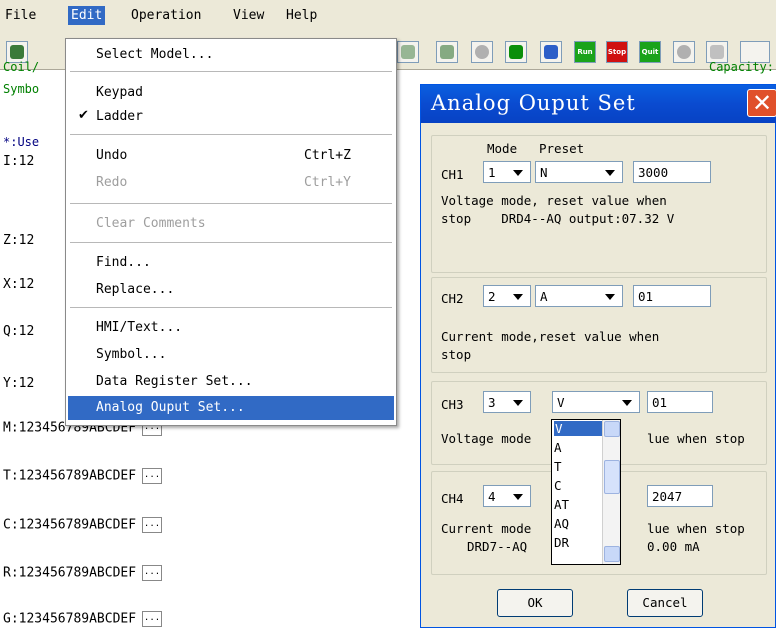 This screenshot has width=776, height=628. What do you see at coordinates (558, 447) in the screenshot?
I see `preset-option-a: A` at bounding box center [558, 447].